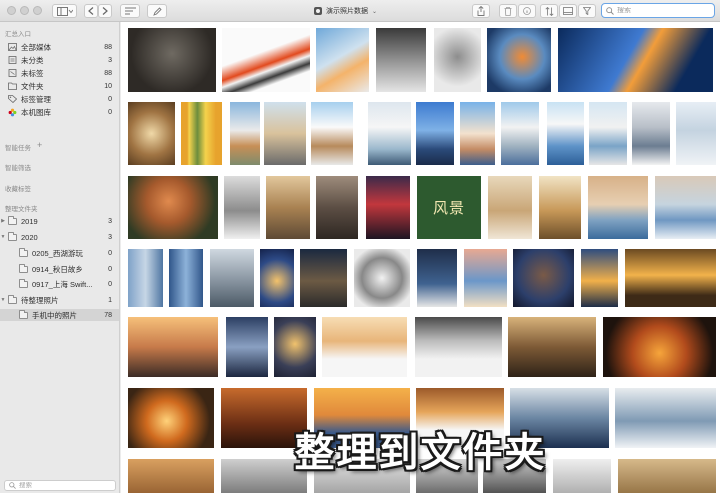 Image resolution: width=720 pixels, height=493 pixels. What do you see at coordinates (59, 269) in the screenshot?
I see `folder-item-autumn: 0914_秋日故乡 0` at bounding box center [59, 269].